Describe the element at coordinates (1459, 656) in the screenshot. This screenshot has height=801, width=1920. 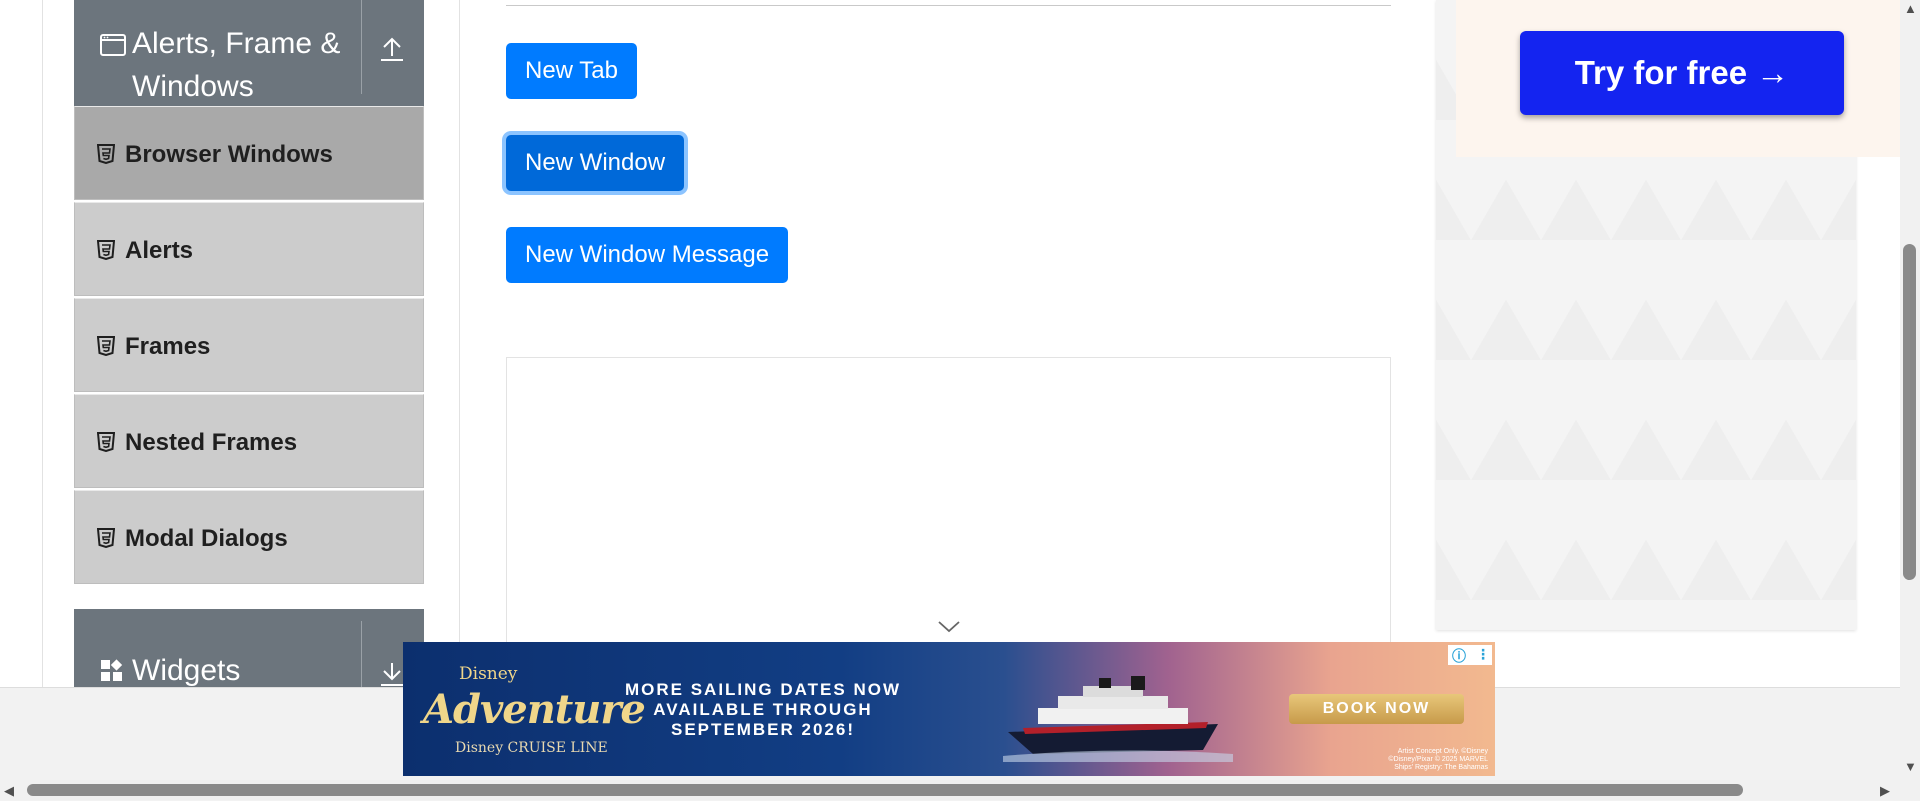
I see `info-icon: ⓘ` at that location.